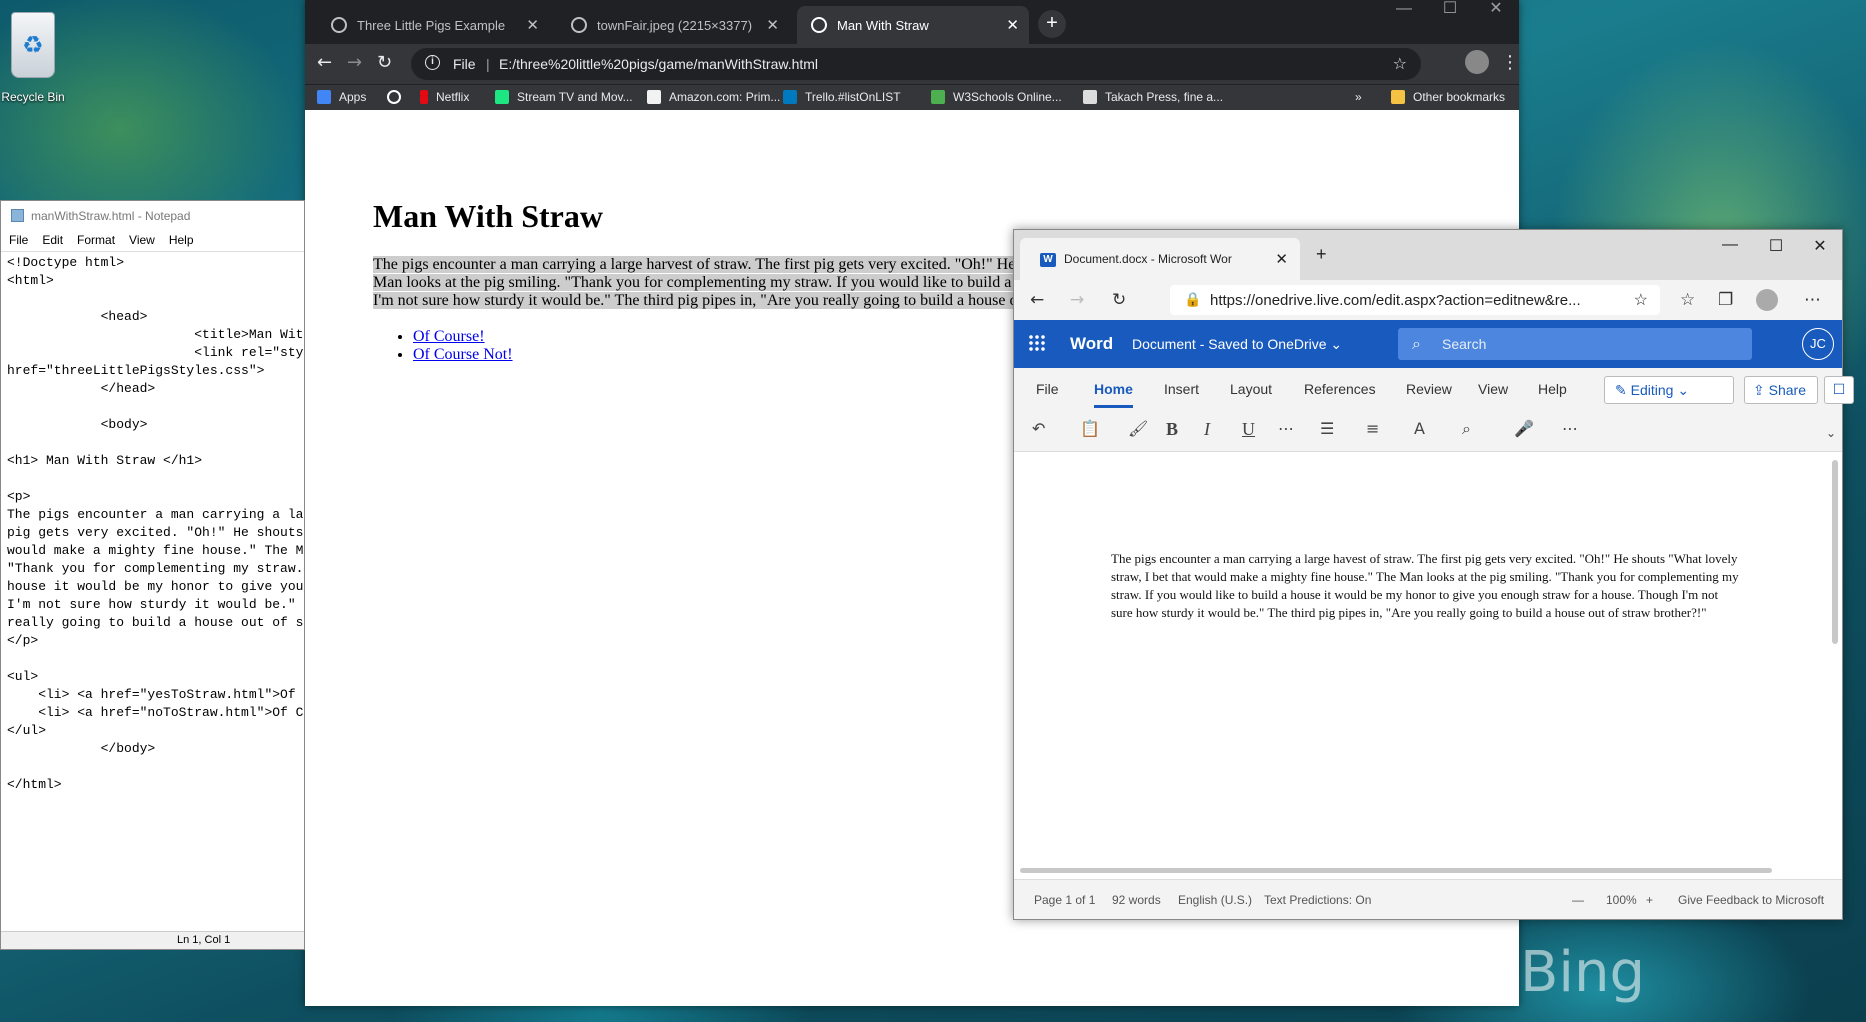 This screenshot has width=1866, height=1022. Describe the element at coordinates (1047, 389) in the screenshot. I see `tab-file: File` at that location.